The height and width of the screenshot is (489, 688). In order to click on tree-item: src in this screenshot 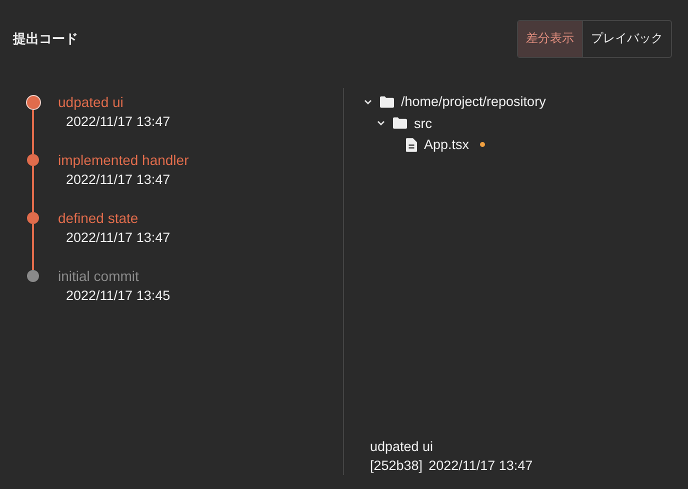, I will do `click(423, 123)`.